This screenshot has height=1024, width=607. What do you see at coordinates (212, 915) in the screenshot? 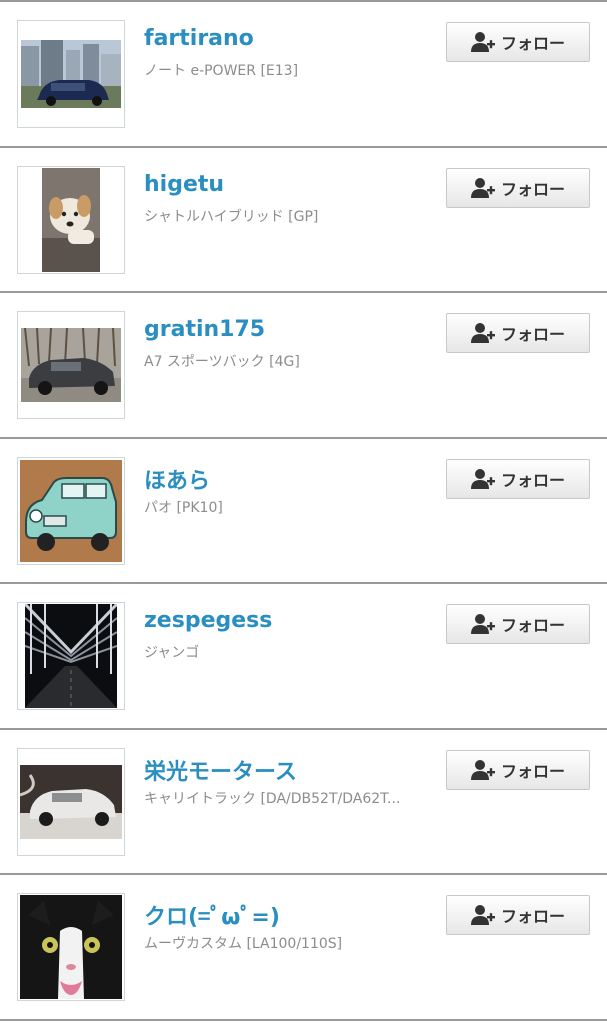
I see `user-name: クロ(=ﾟωﾟ=)` at bounding box center [212, 915].